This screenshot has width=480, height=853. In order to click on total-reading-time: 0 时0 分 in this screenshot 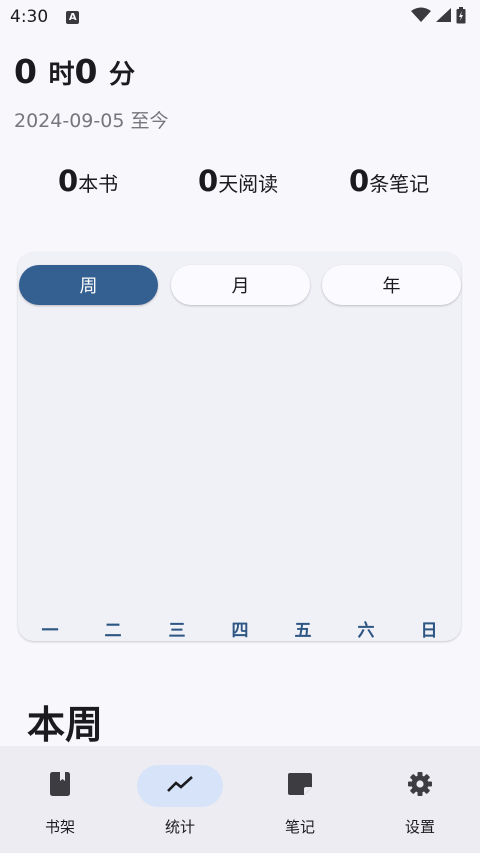, I will do `click(74, 71)`.